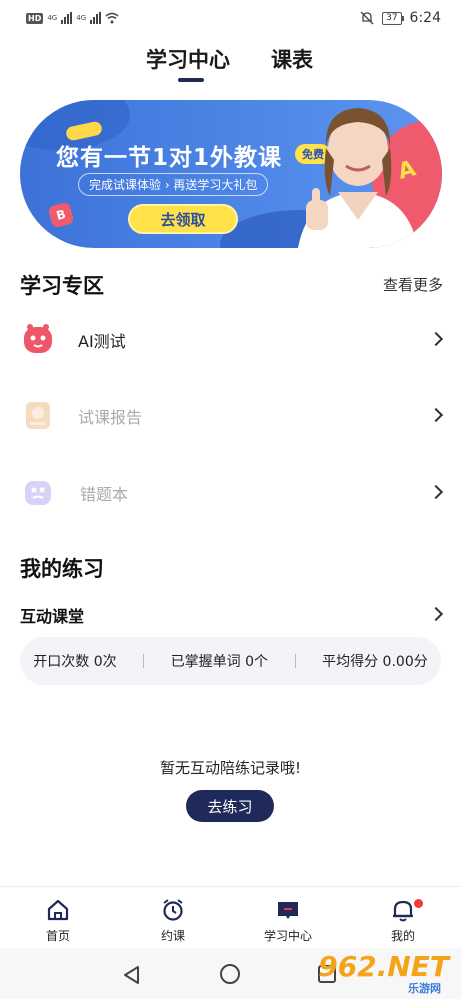  I want to click on list-item-ai-test: AI测试, so click(230, 339).